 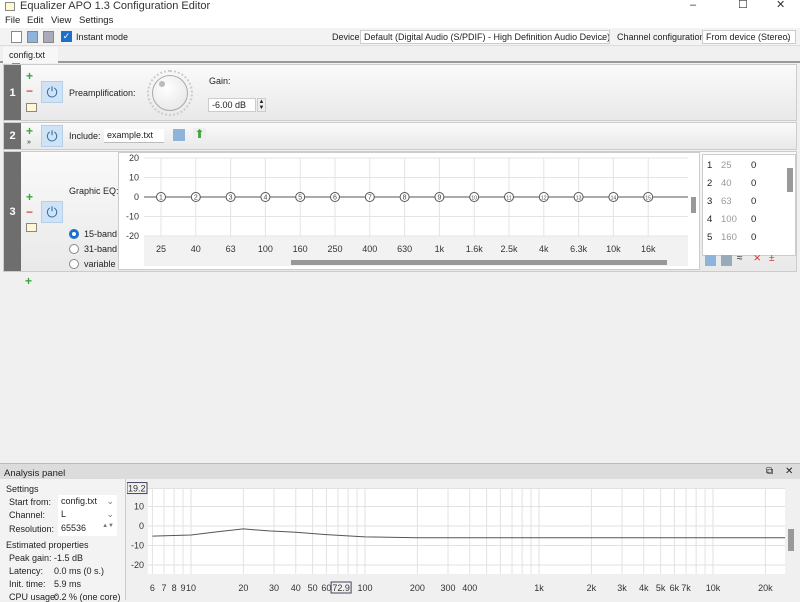 I want to click on band-number: 10, so click(x=474, y=199).